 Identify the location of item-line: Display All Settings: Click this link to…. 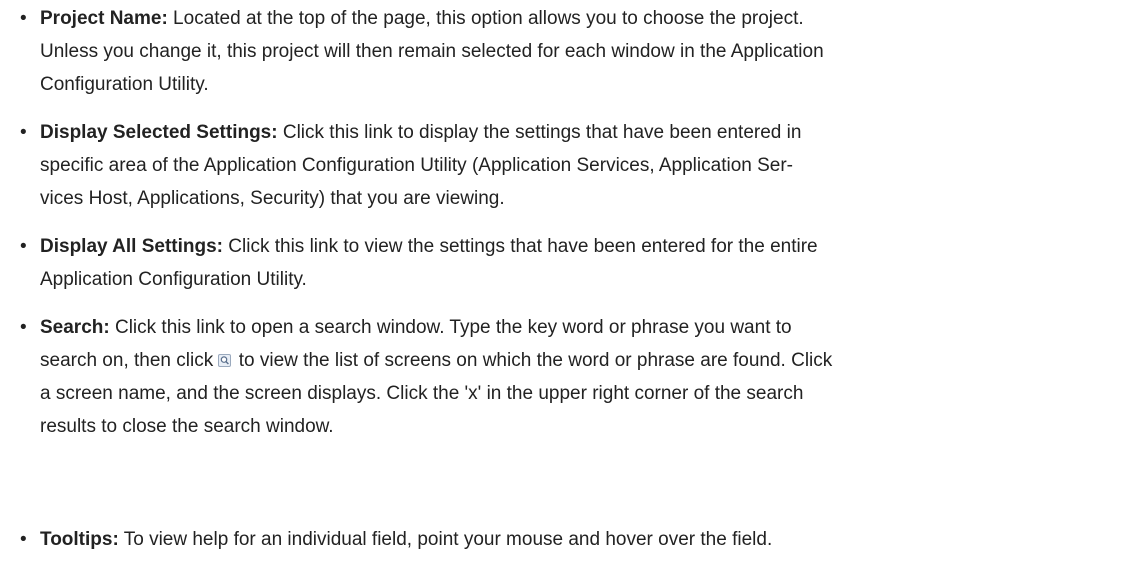
(580, 246).